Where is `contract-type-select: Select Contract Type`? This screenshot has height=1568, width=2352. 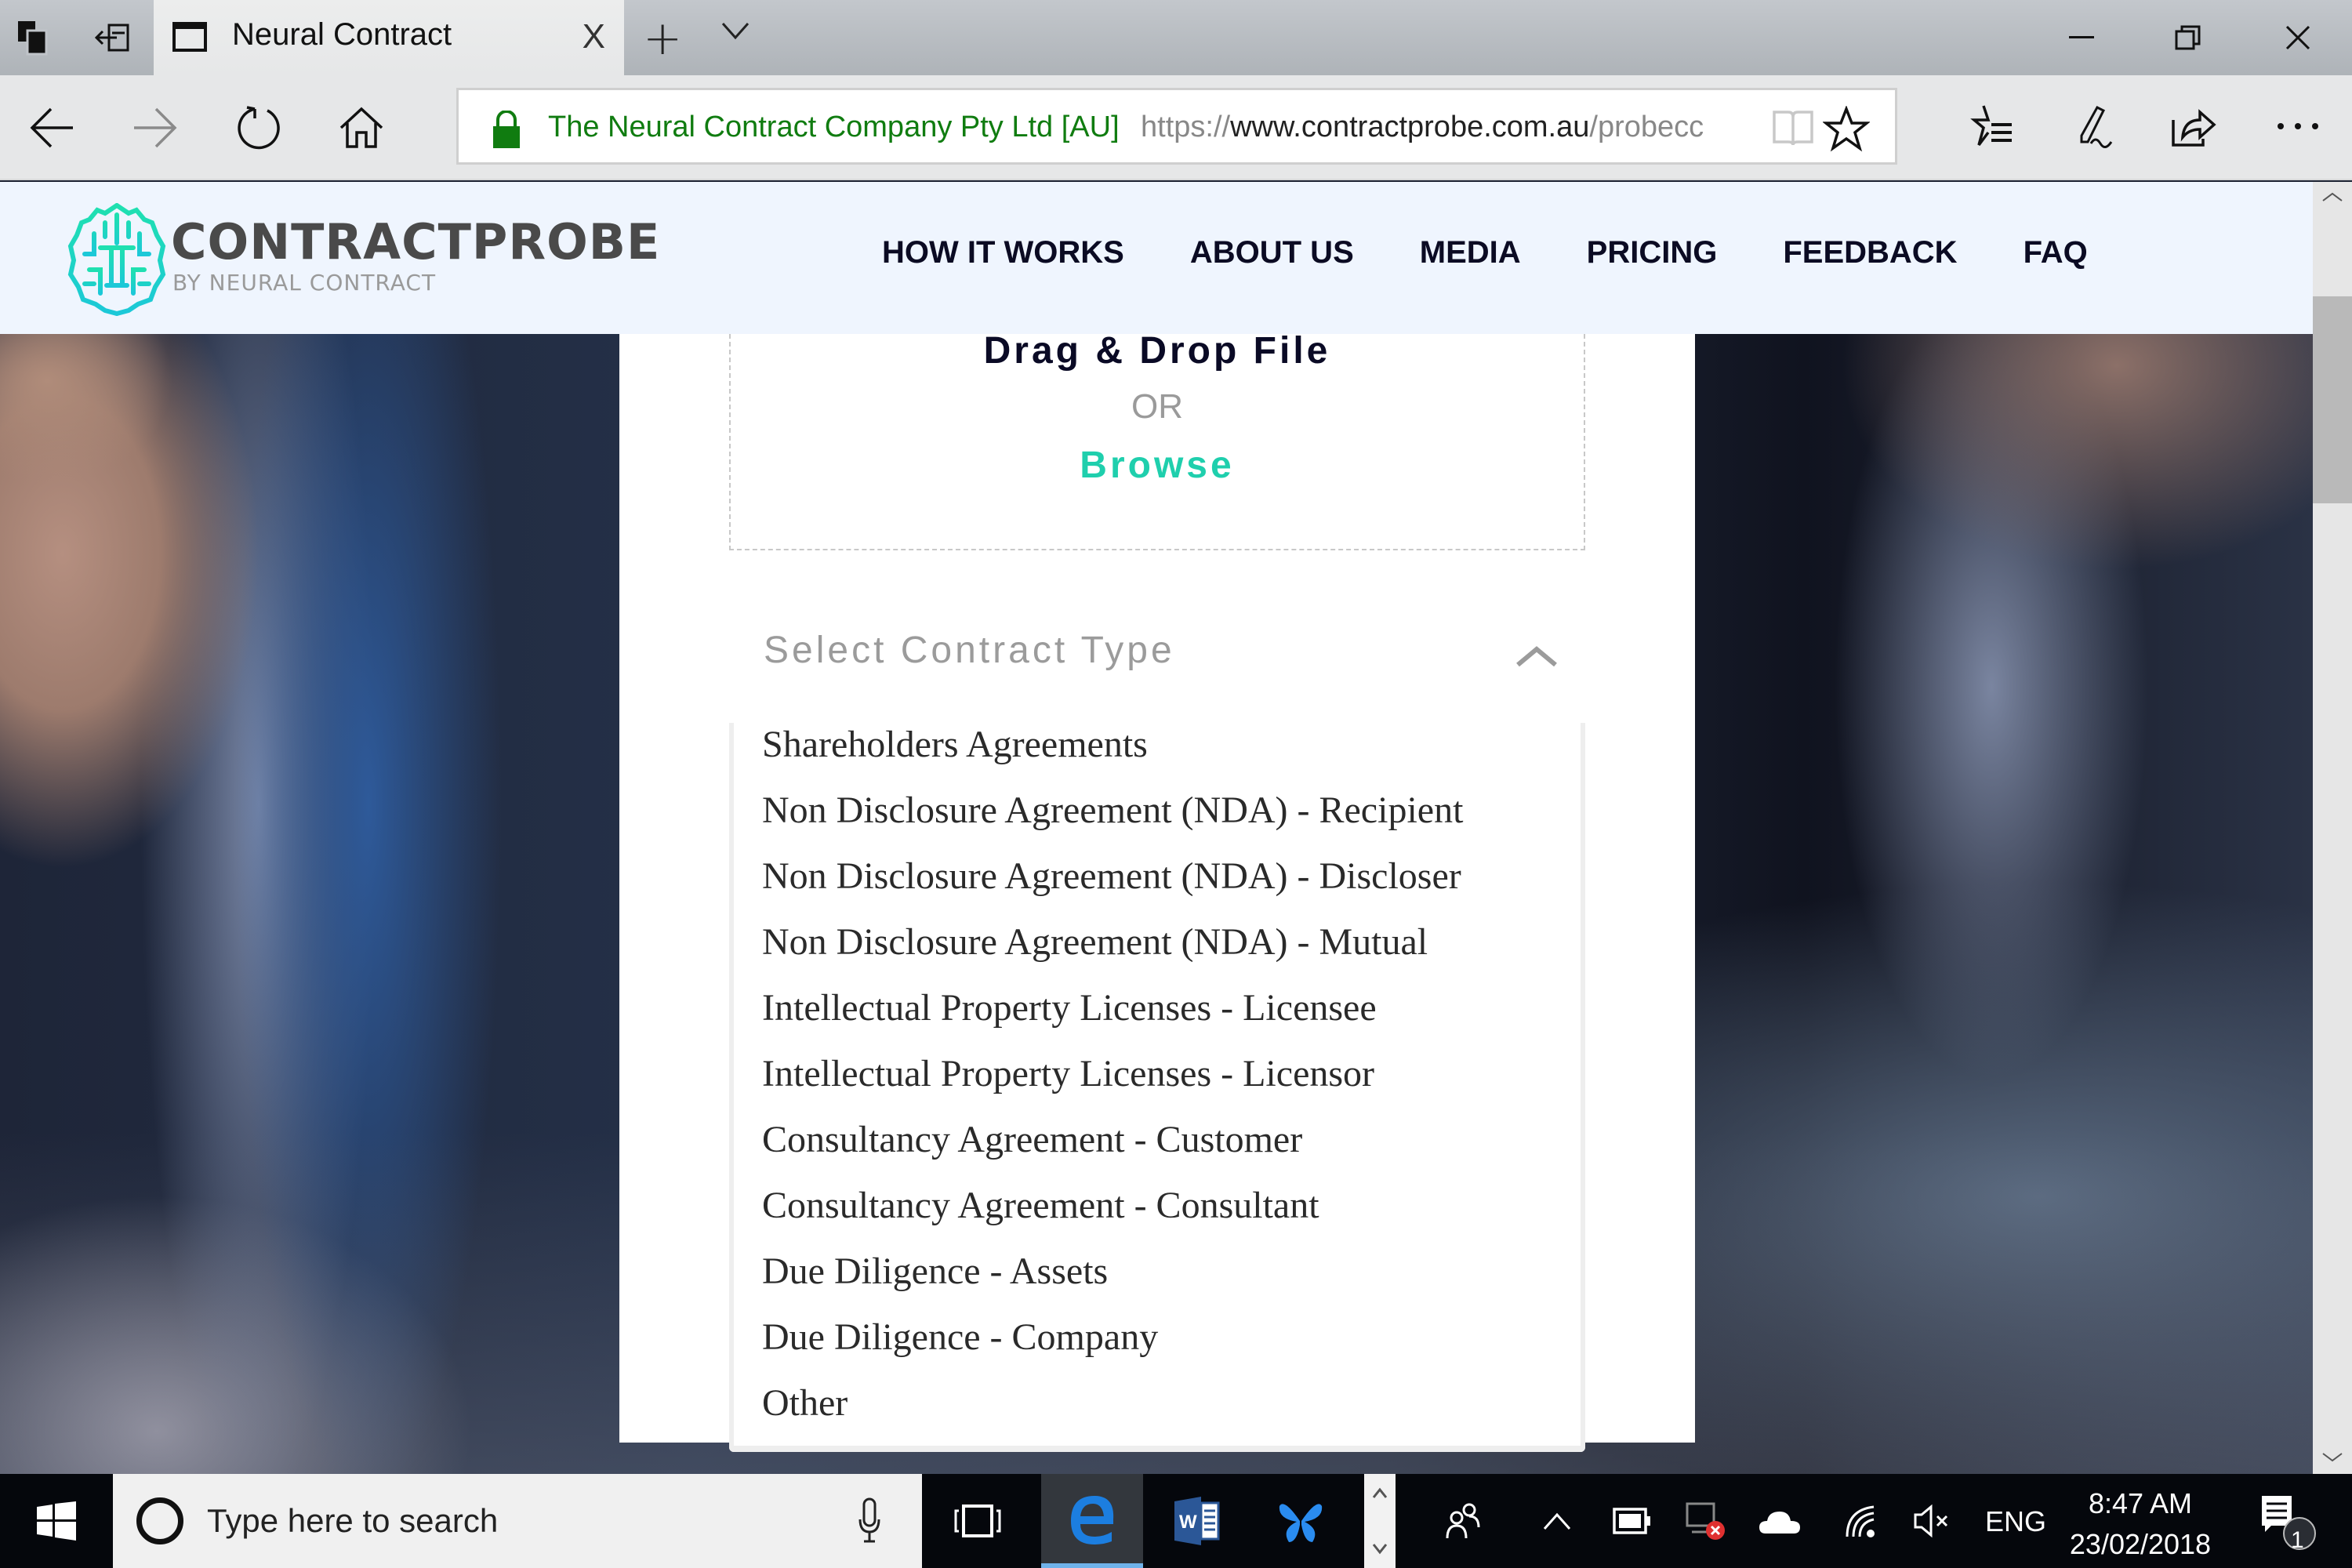
contract-type-select: Select Contract Type is located at coordinates (1157, 659).